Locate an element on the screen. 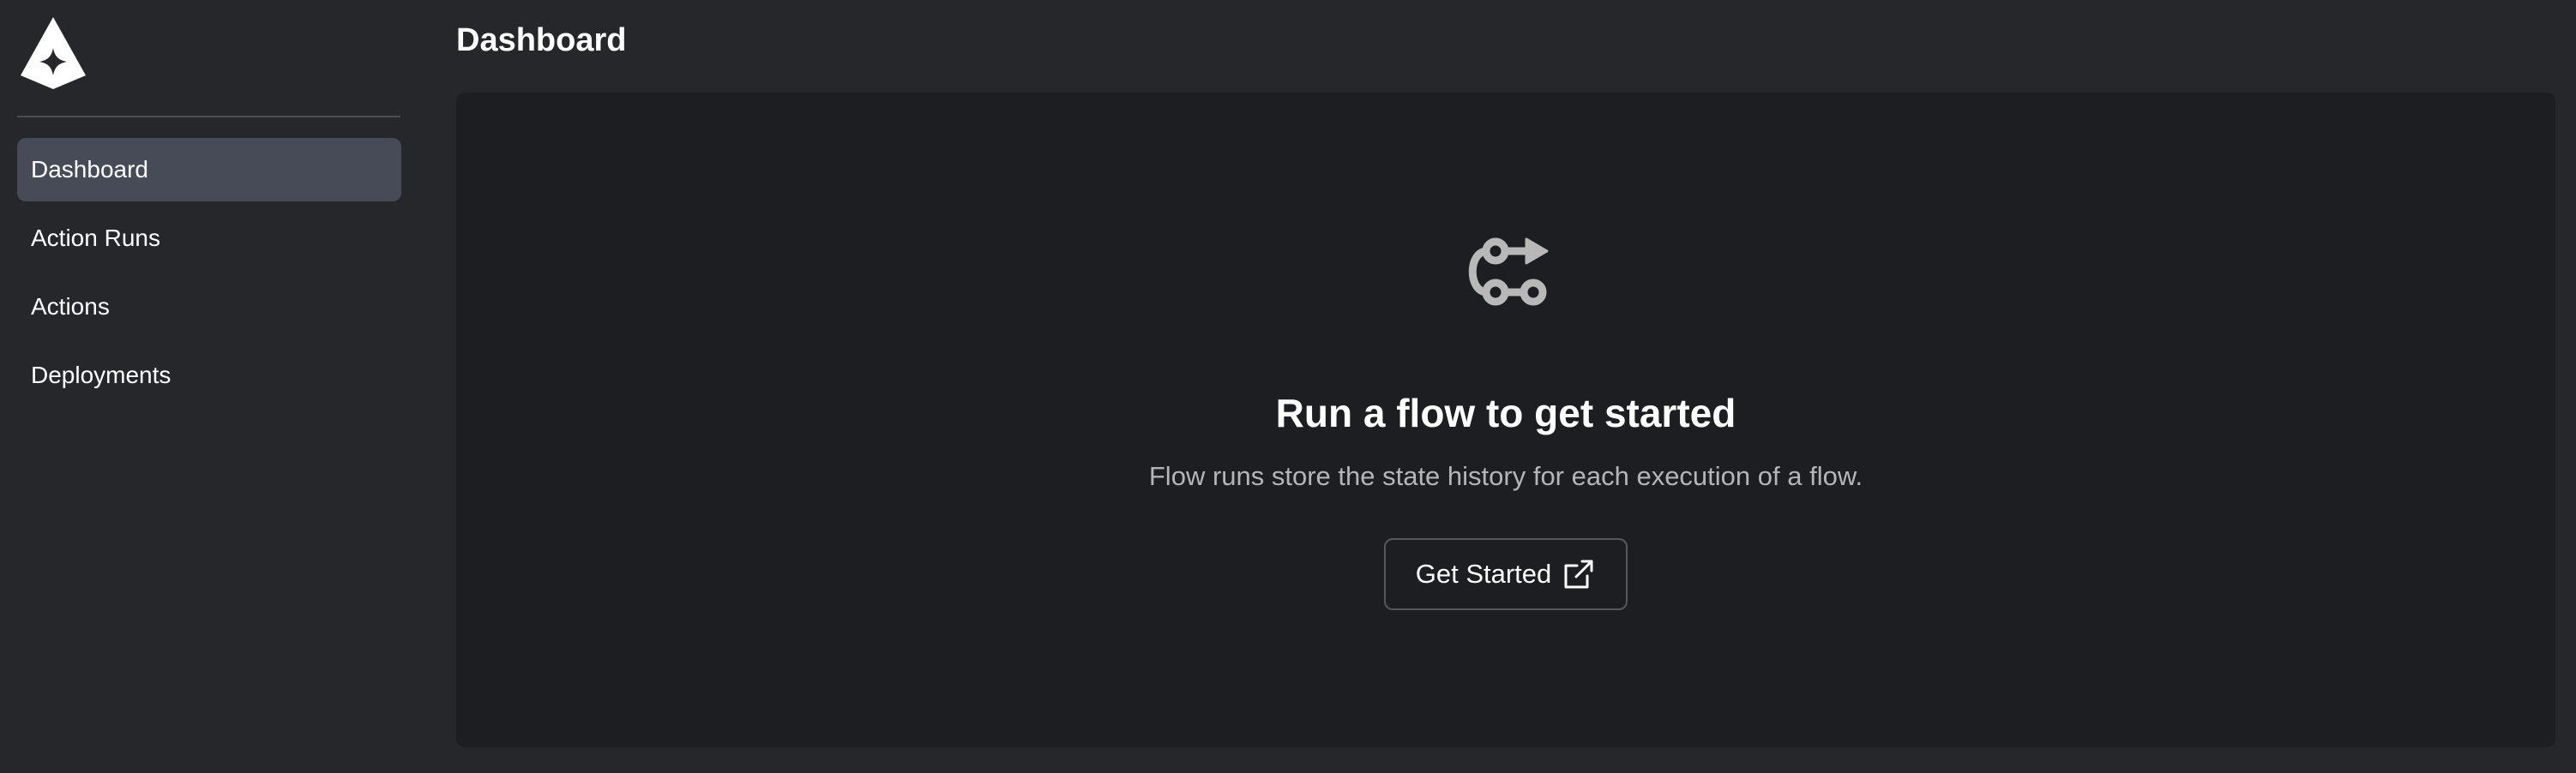 The height and width of the screenshot is (773, 2576). page-title: Dashboard is located at coordinates (541, 40).